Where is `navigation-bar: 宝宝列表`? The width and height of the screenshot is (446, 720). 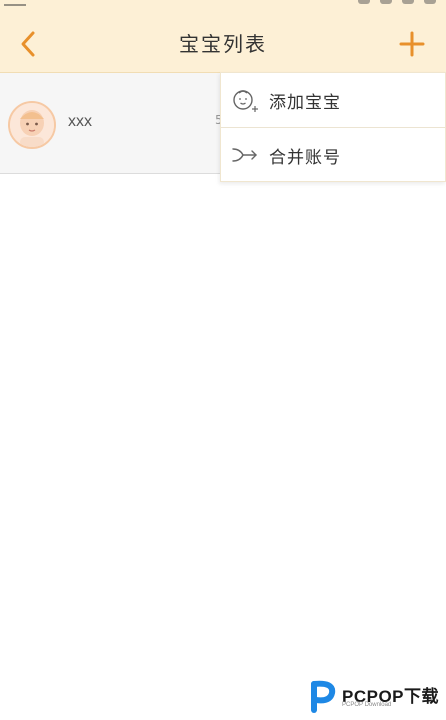
navigation-bar: 宝宝列表 is located at coordinates (223, 44).